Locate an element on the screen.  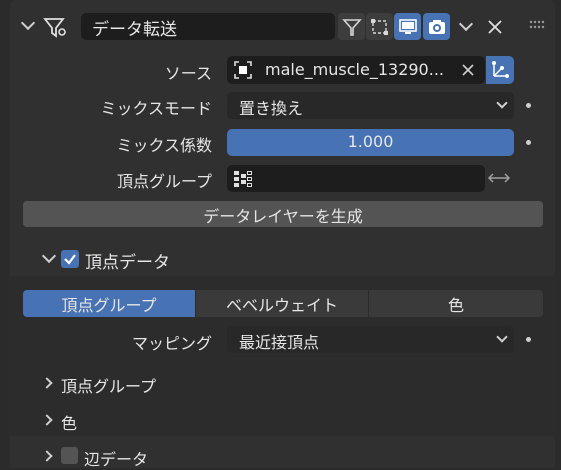
filter-icon is located at coordinates (351, 27).